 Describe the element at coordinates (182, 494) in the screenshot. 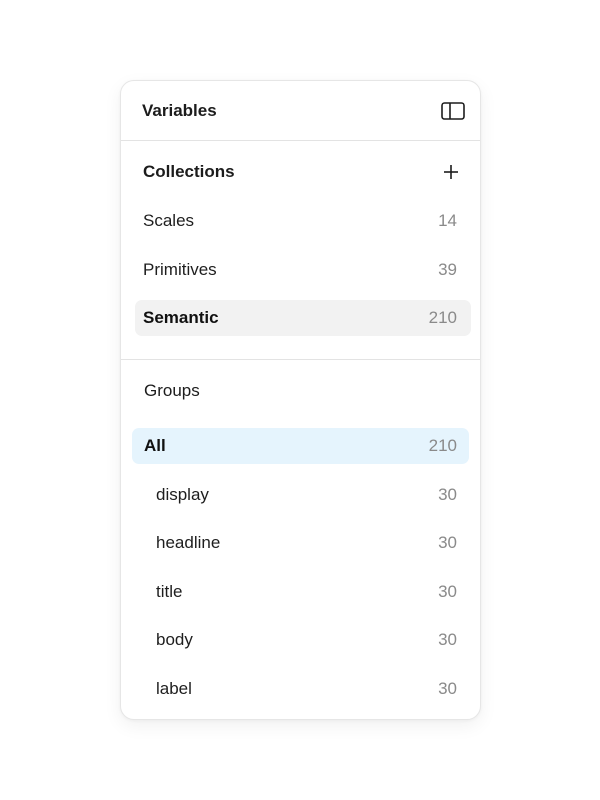

I see `group-label: display` at that location.